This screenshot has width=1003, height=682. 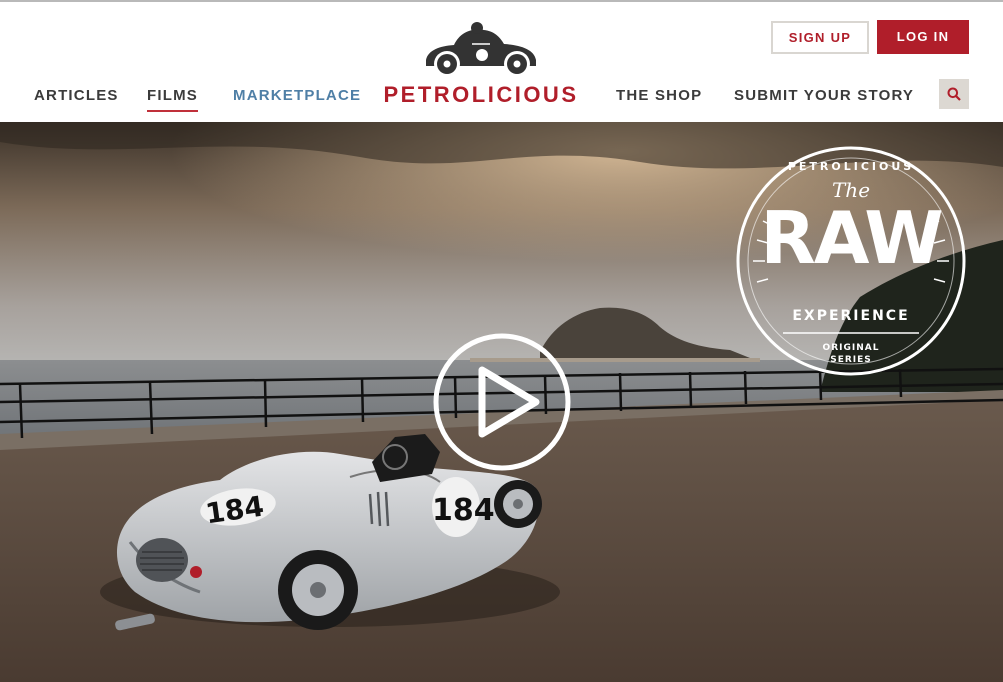 What do you see at coordinates (851, 348) in the screenshot?
I see `badge-series-line1: ORIGINAL` at bounding box center [851, 348].